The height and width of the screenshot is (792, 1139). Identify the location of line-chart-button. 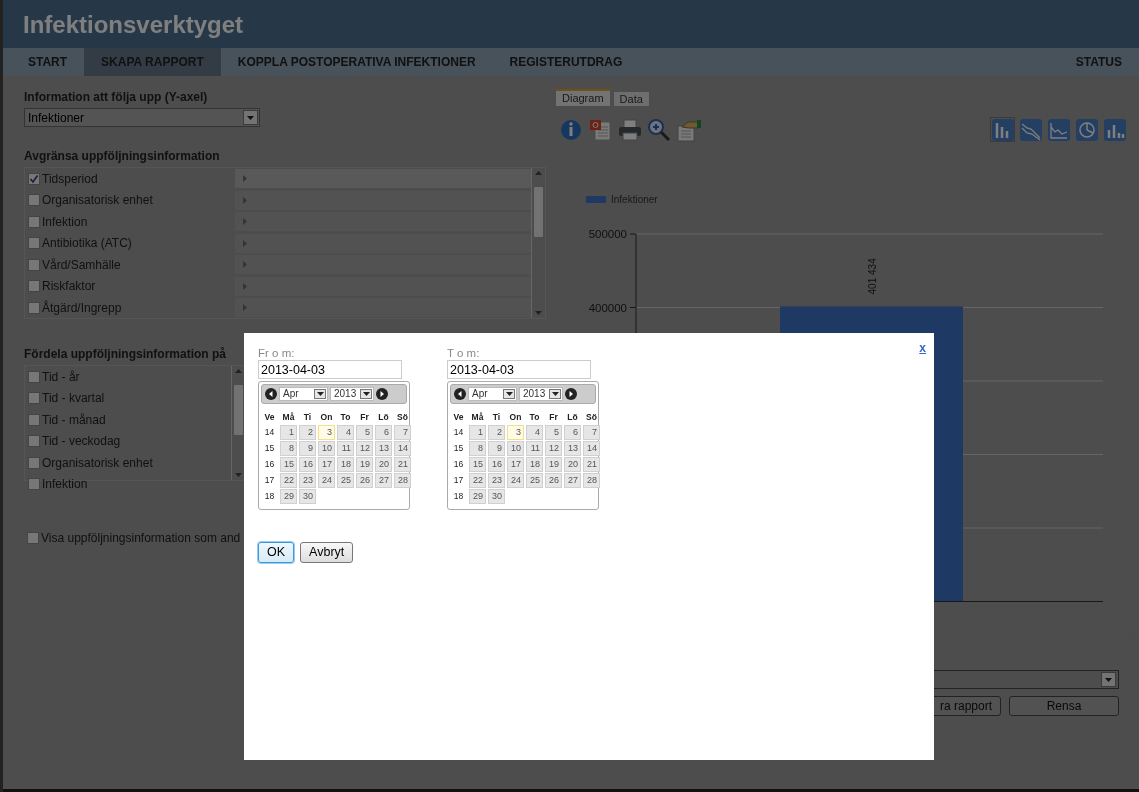
(1030, 129).